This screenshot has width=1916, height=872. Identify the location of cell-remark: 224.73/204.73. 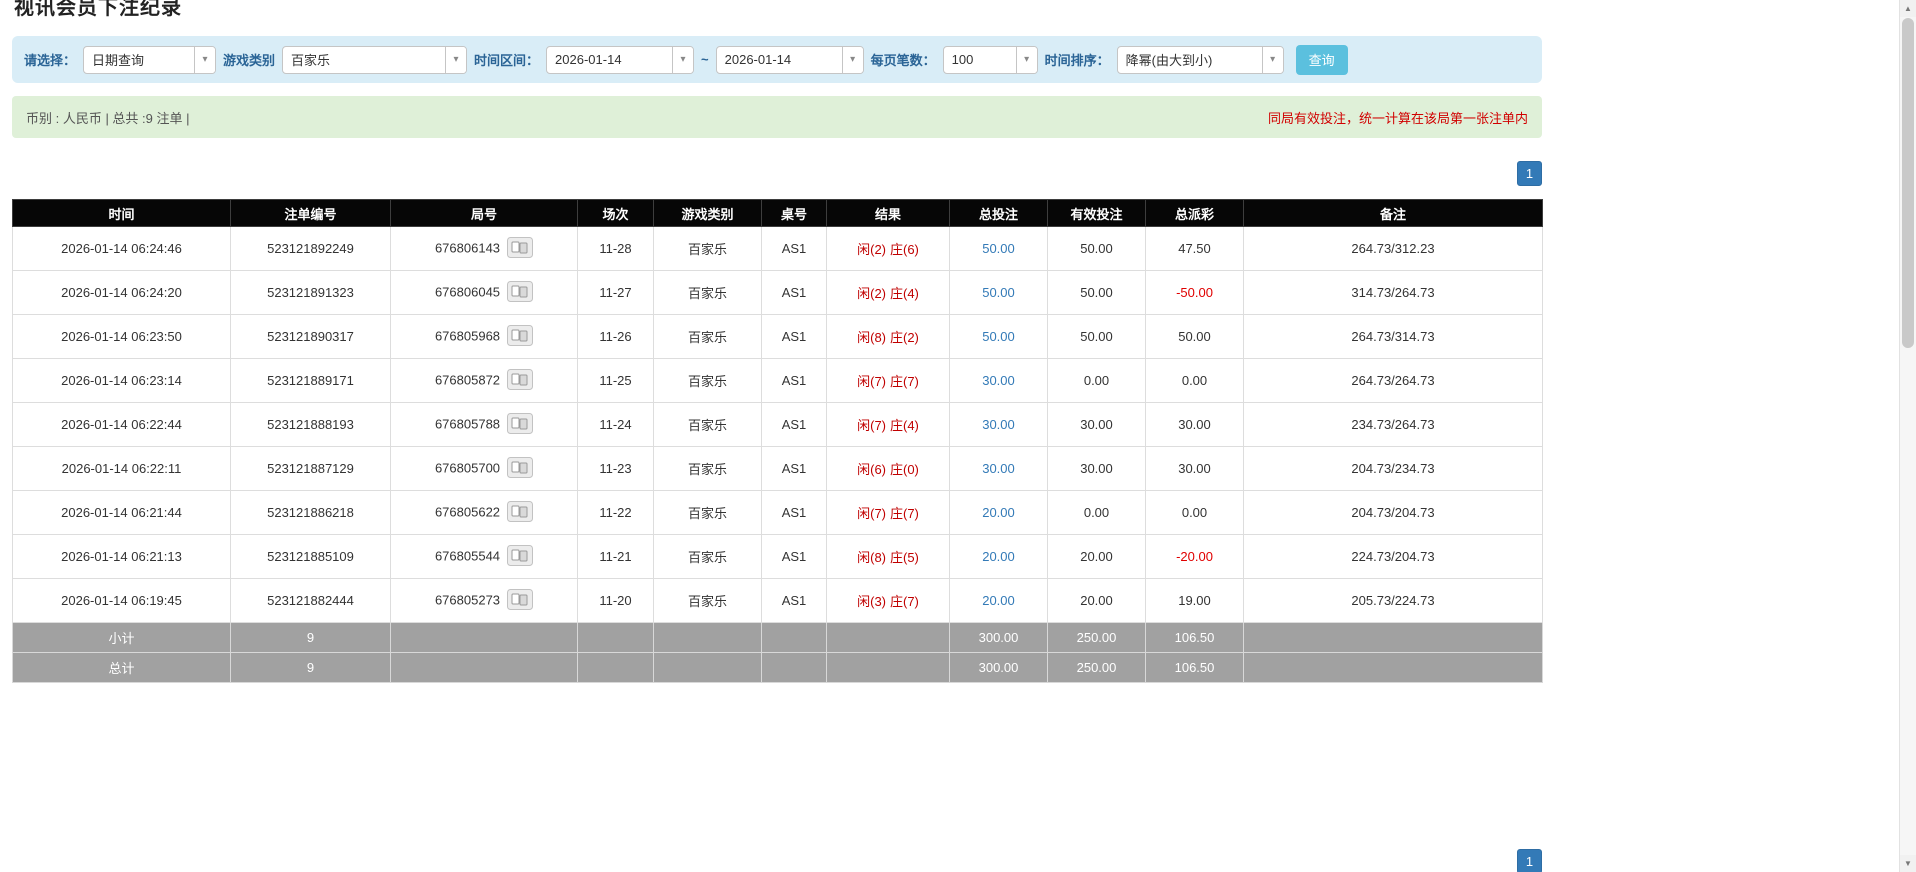
(1393, 556).